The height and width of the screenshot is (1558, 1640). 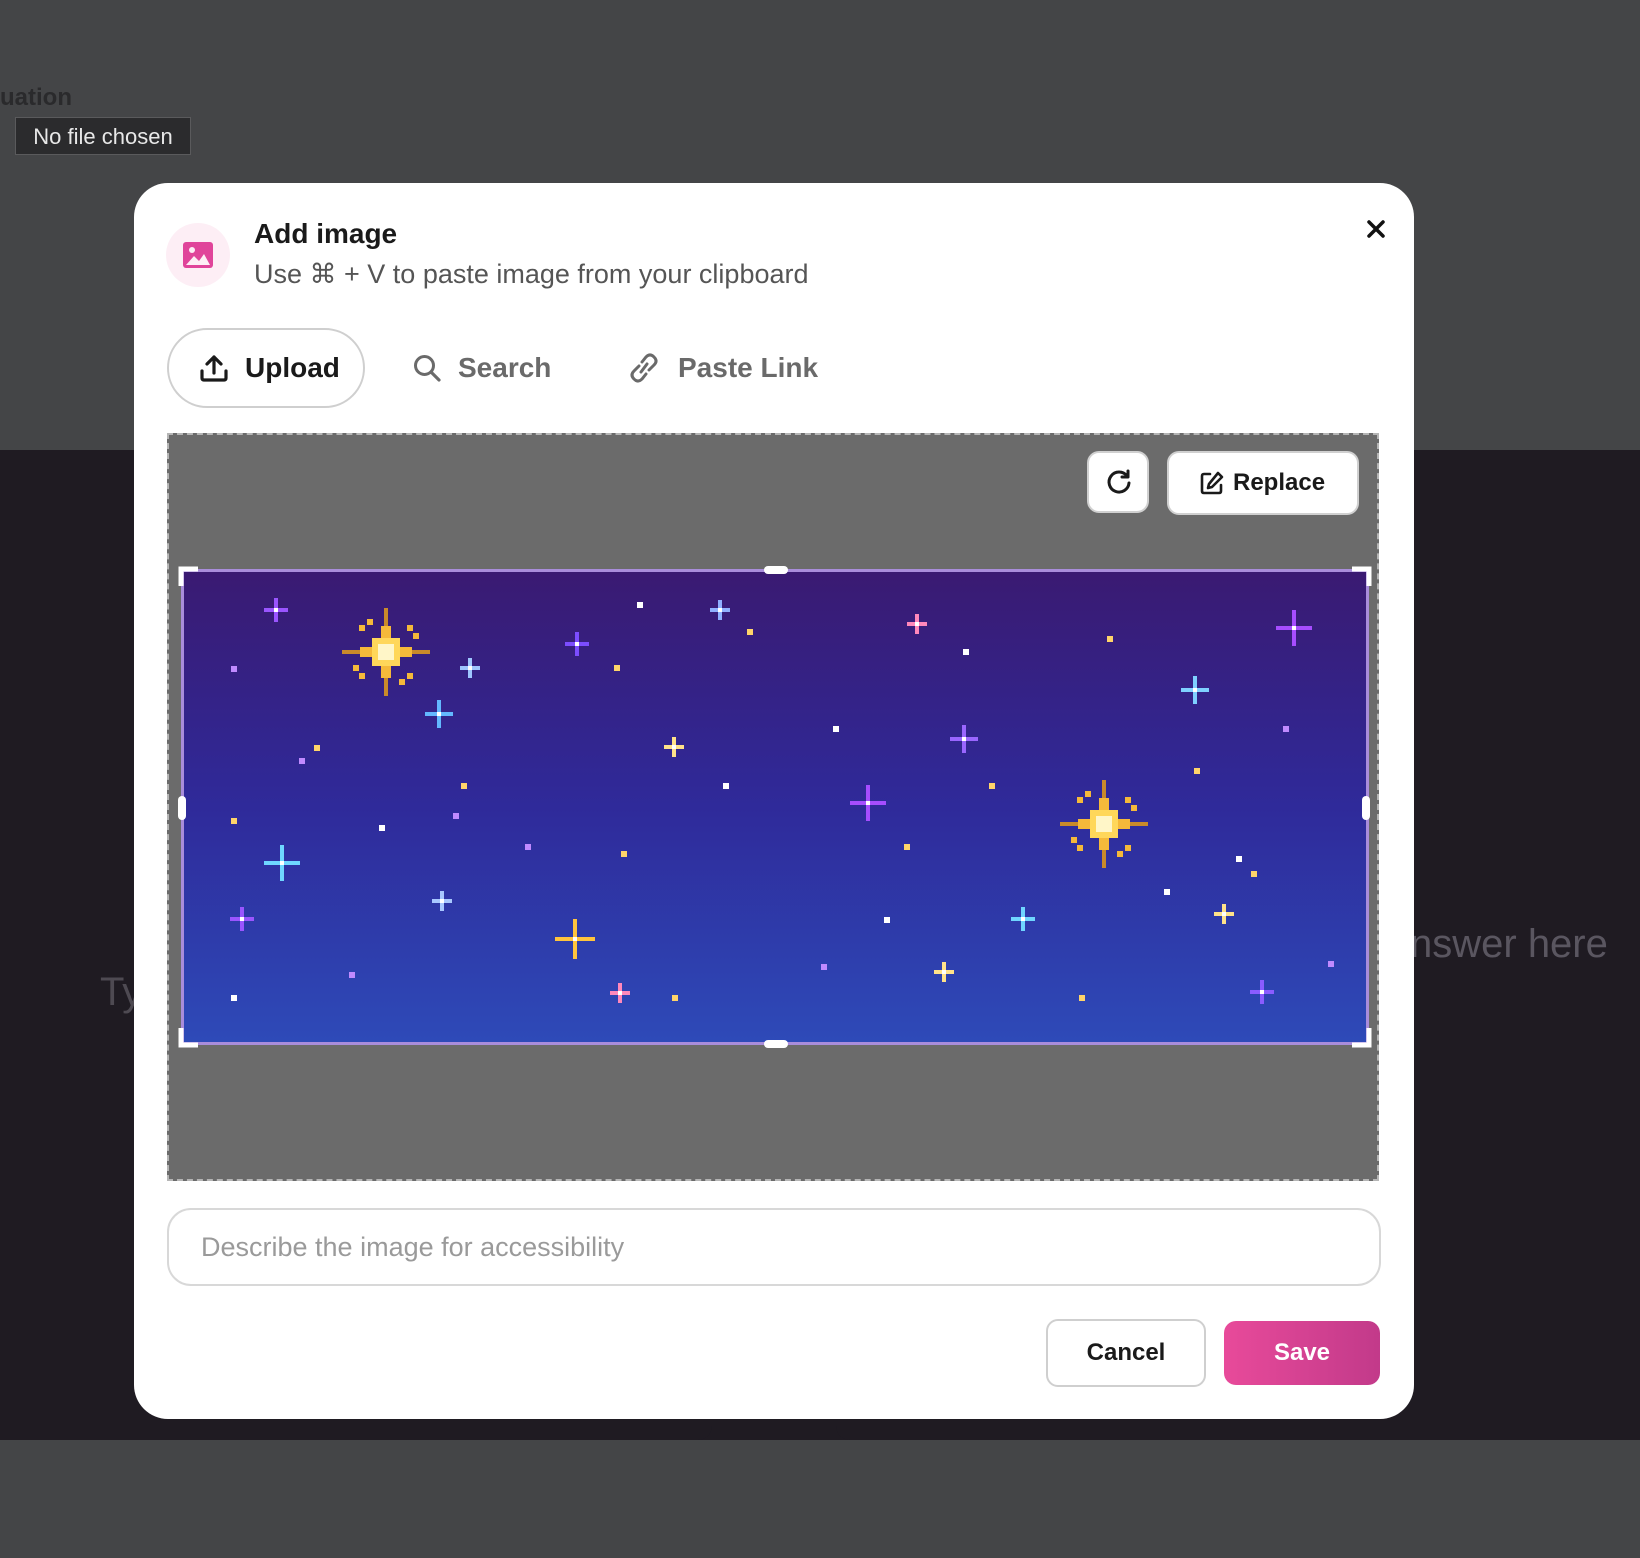 What do you see at coordinates (1302, 1353) in the screenshot?
I see `save-button: Save` at bounding box center [1302, 1353].